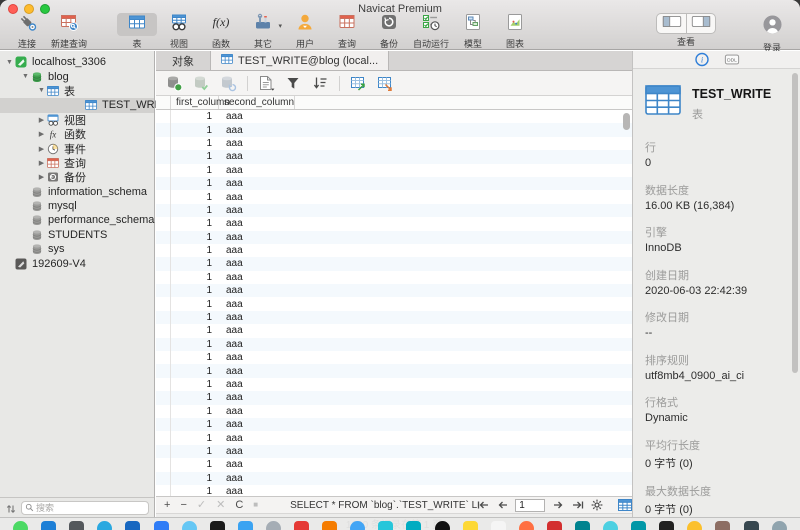 The width and height of the screenshot is (800, 530). I want to click on toolbar-model-button: 模型, so click(473, 31).